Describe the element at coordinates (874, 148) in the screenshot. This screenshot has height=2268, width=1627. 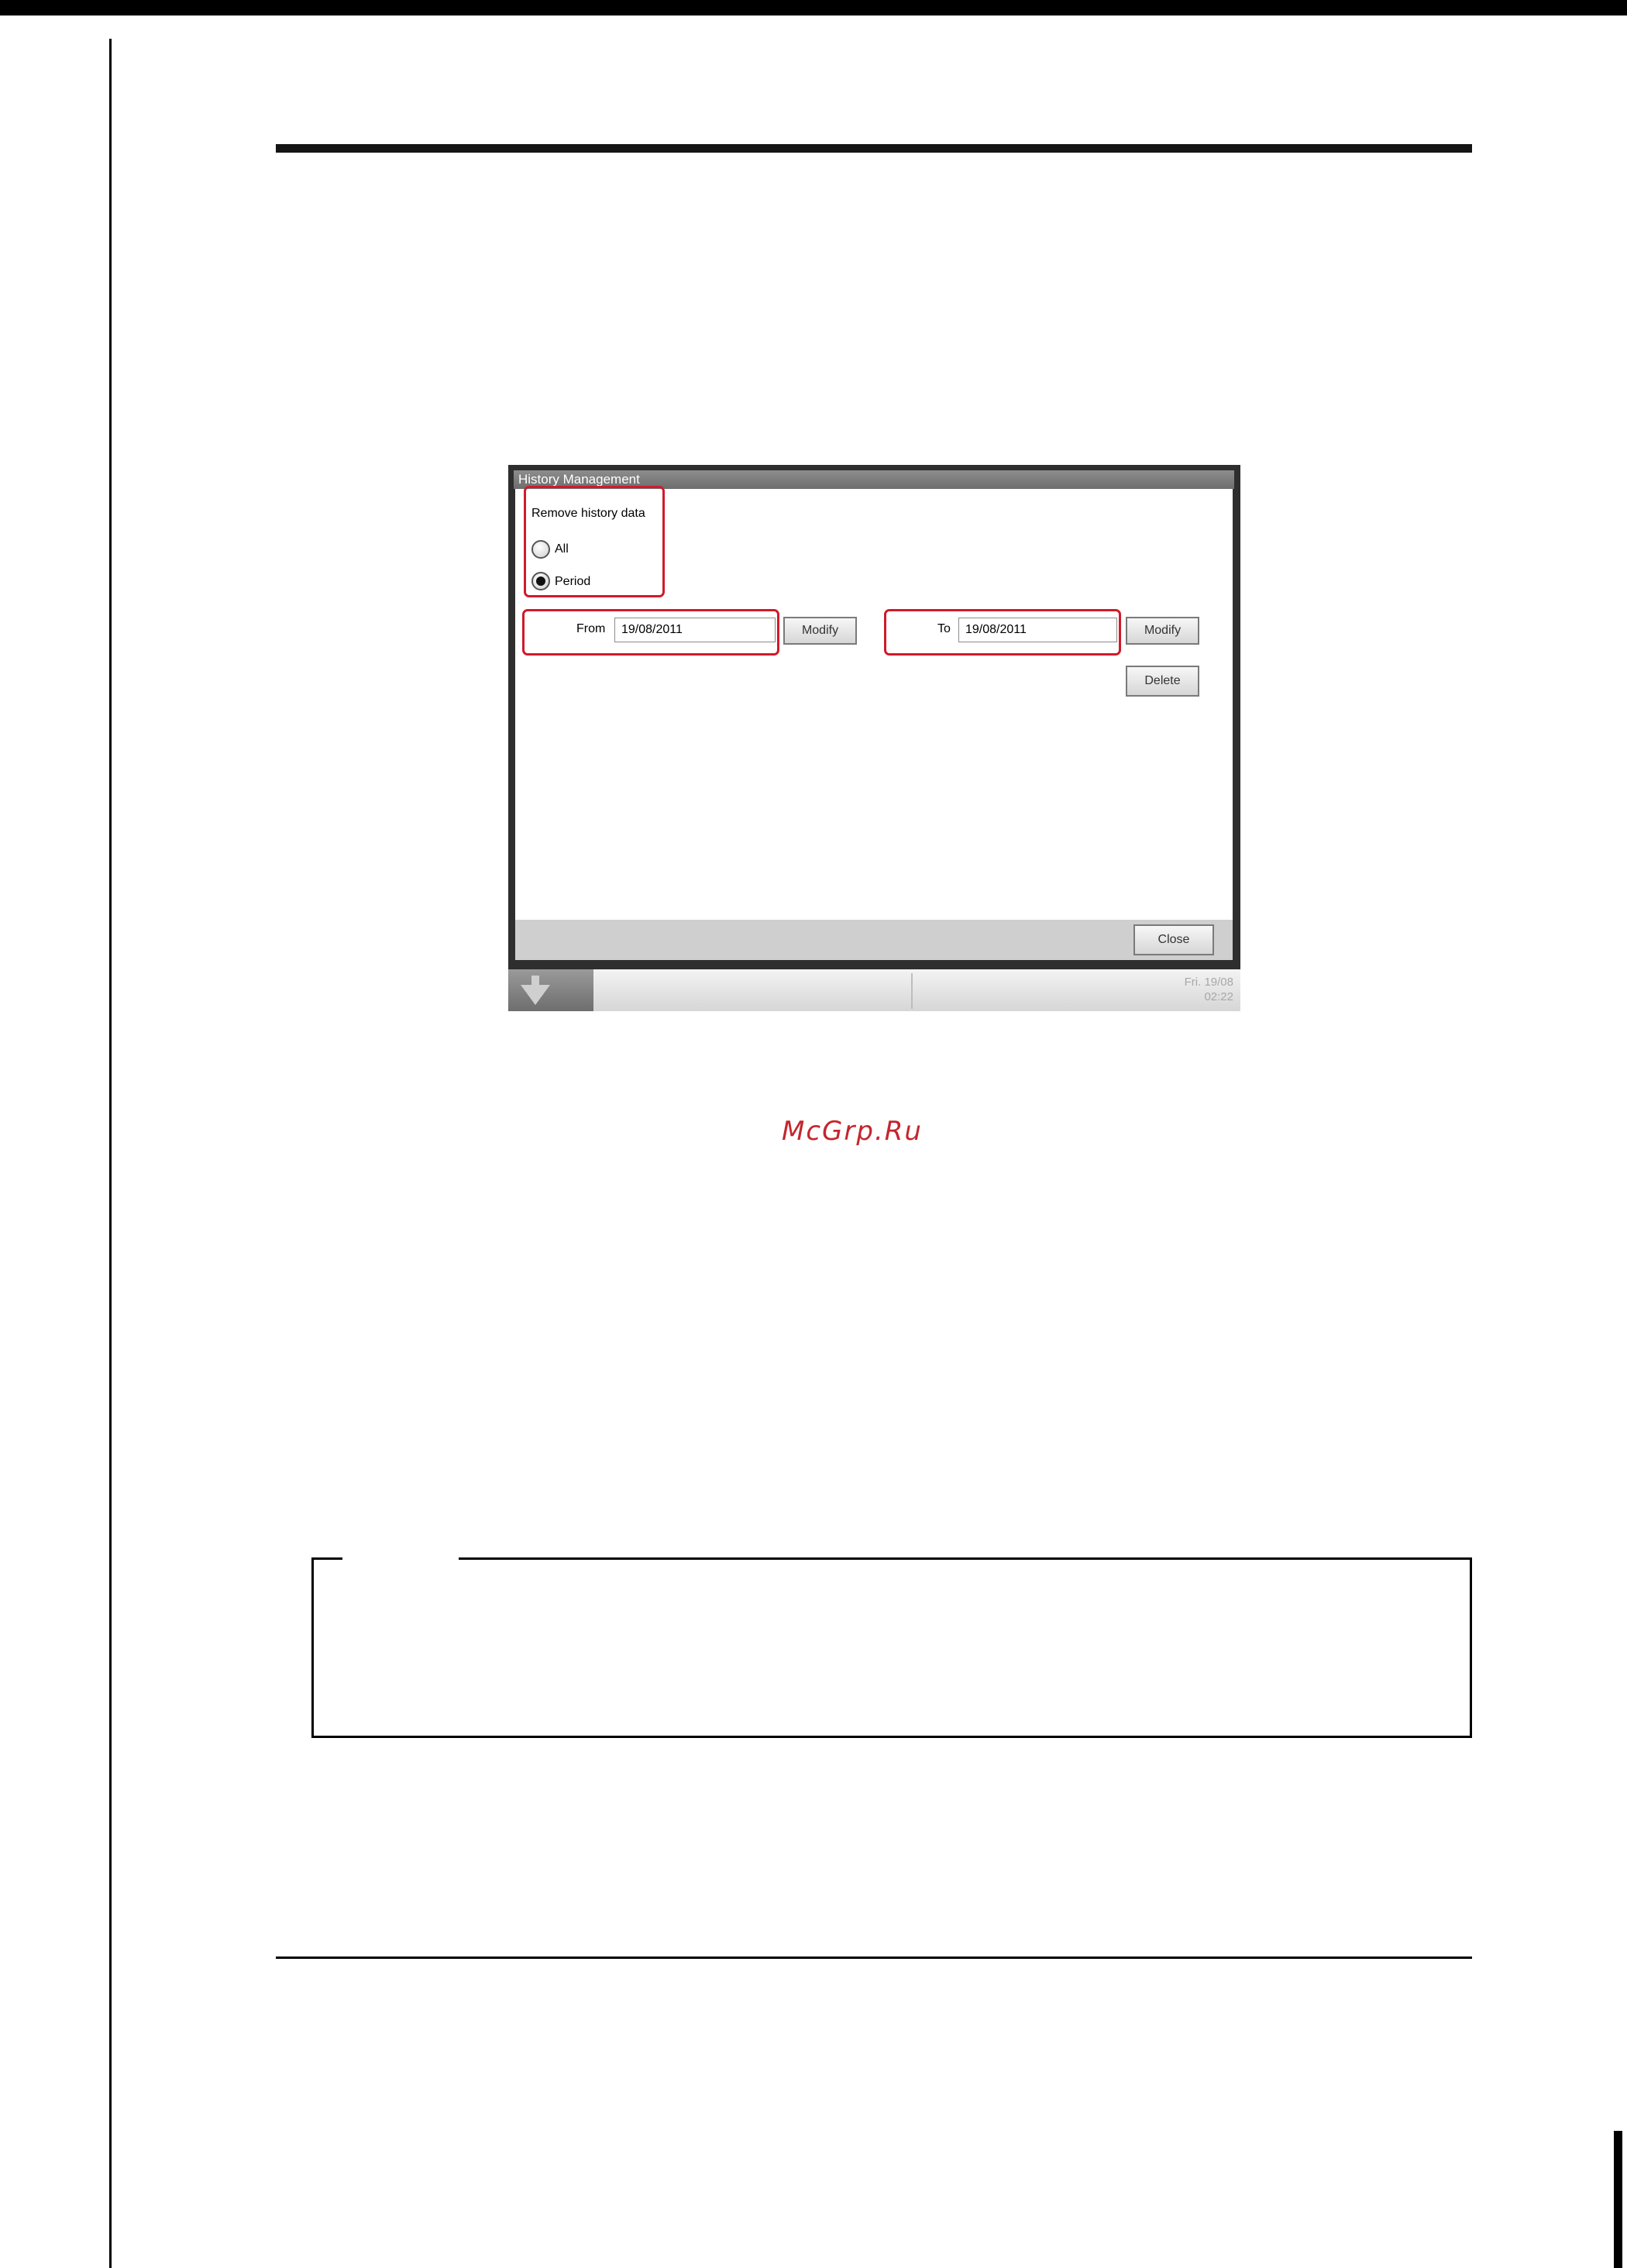
I see `header-rule` at that location.